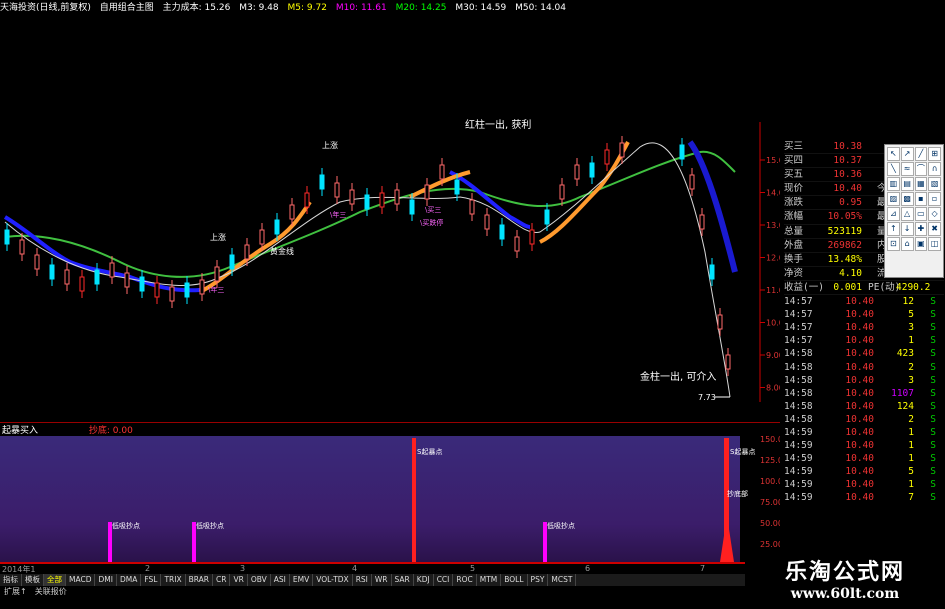 This screenshot has height=609, width=945. I want to click on sub-indicator-title-bar: 起暴买入 抄底: 0.00, so click(390, 429).